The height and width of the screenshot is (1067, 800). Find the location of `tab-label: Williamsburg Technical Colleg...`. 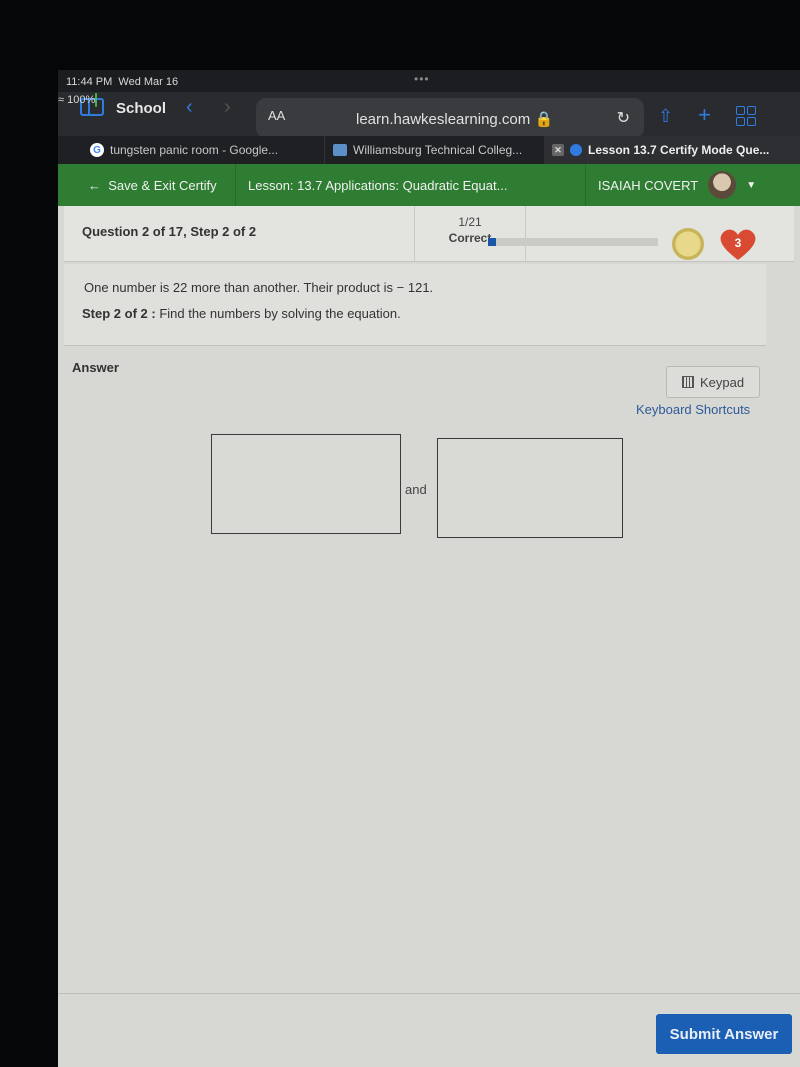

tab-label: Williamsburg Technical Colleg... is located at coordinates (438, 150).